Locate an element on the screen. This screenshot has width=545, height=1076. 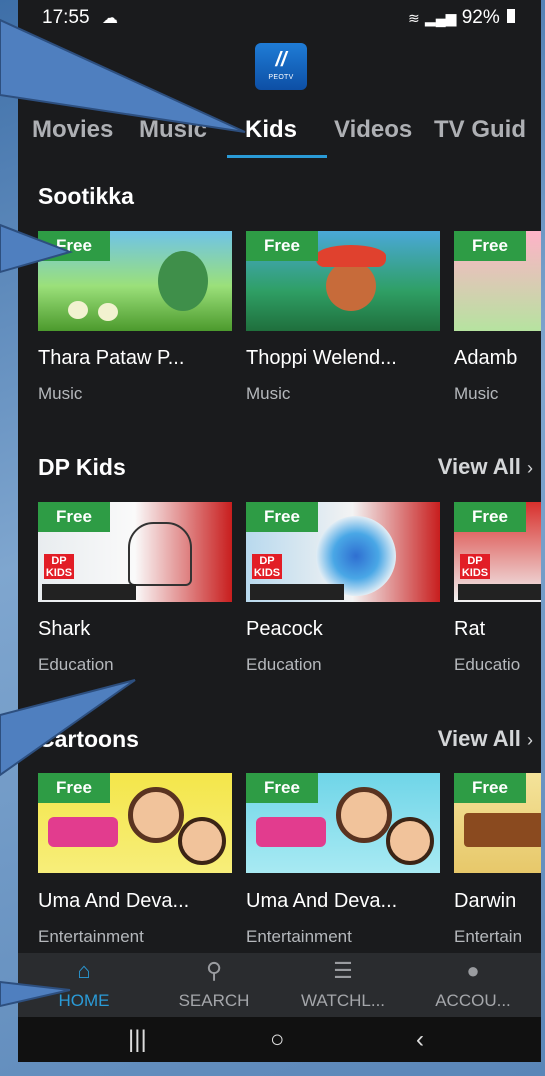
account-icon: ● is located at coordinates (473, 970).